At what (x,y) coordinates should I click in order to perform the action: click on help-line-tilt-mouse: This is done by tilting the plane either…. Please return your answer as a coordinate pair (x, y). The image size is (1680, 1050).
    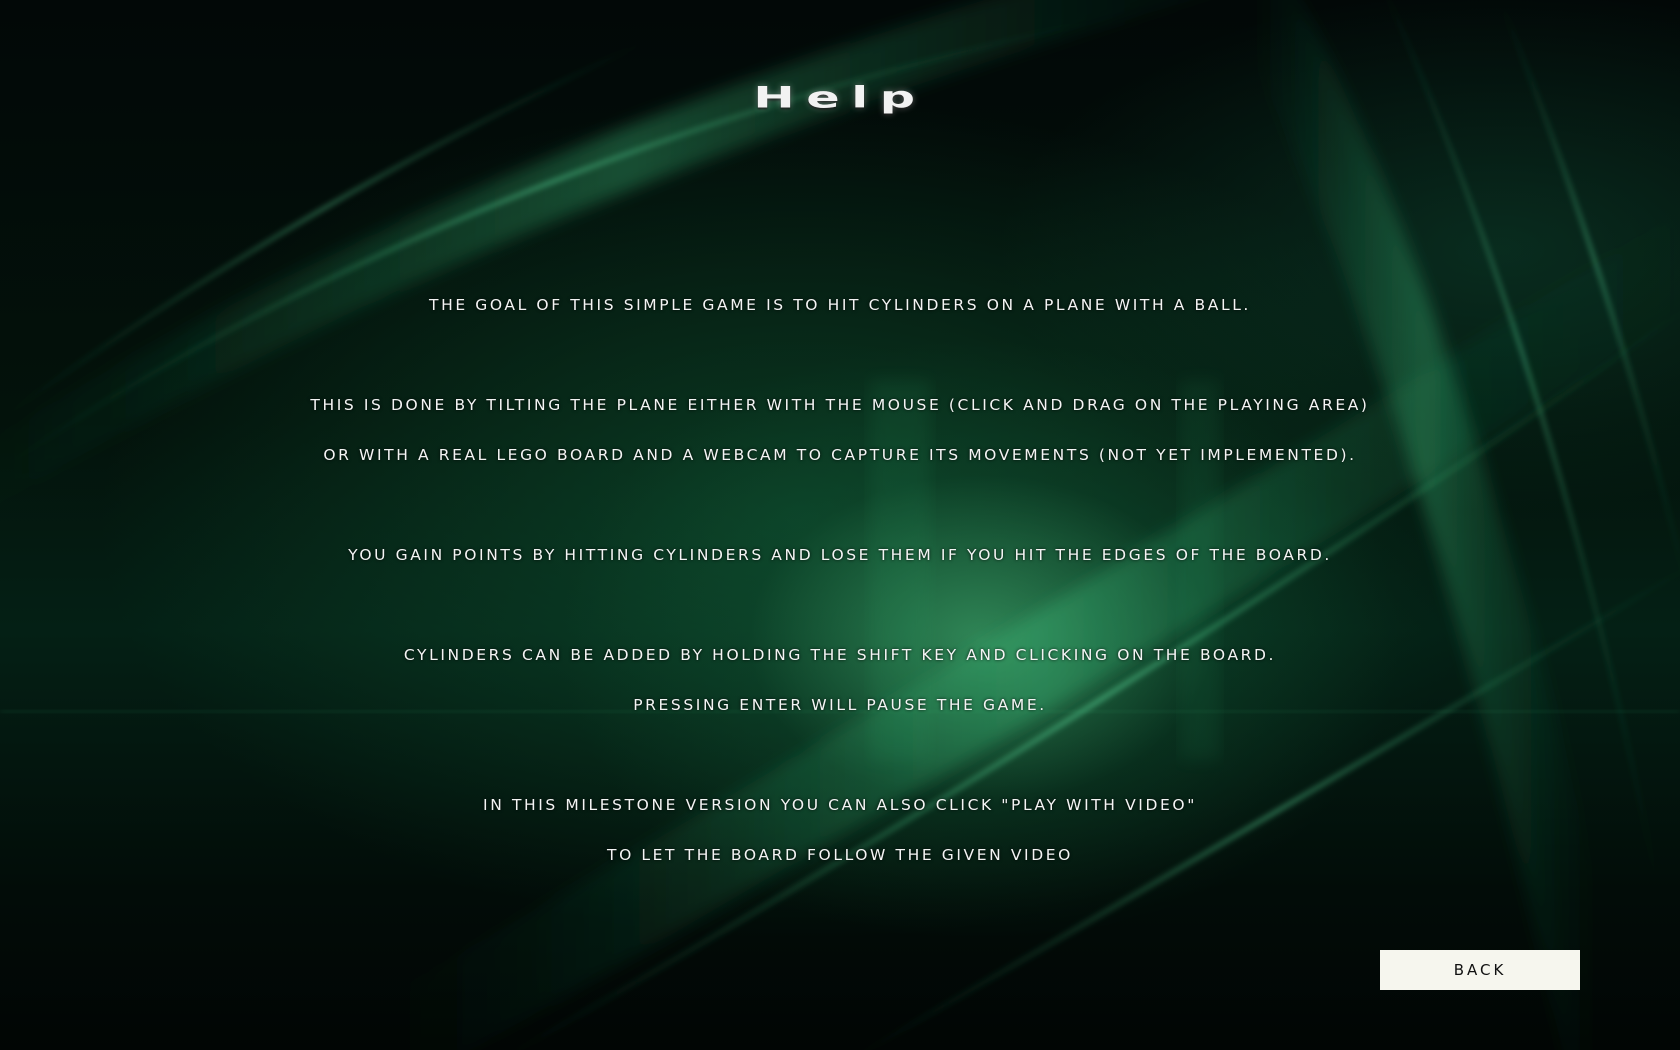
    Looking at the image, I should click on (840, 405).